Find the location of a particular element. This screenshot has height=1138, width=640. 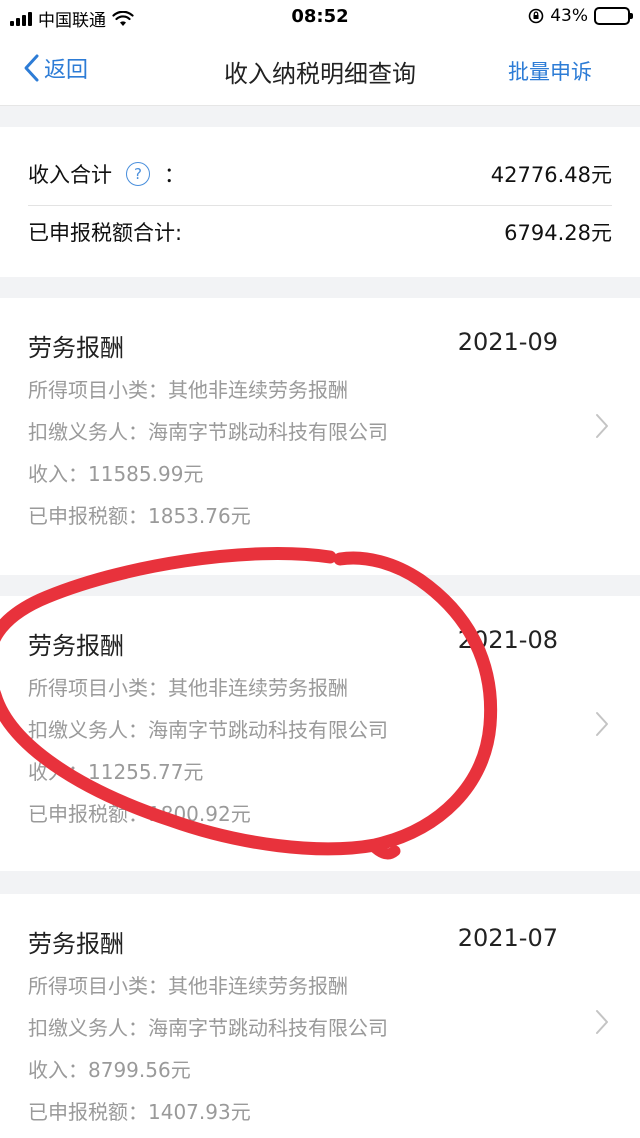

status-right: 43% is located at coordinates (580, 16).